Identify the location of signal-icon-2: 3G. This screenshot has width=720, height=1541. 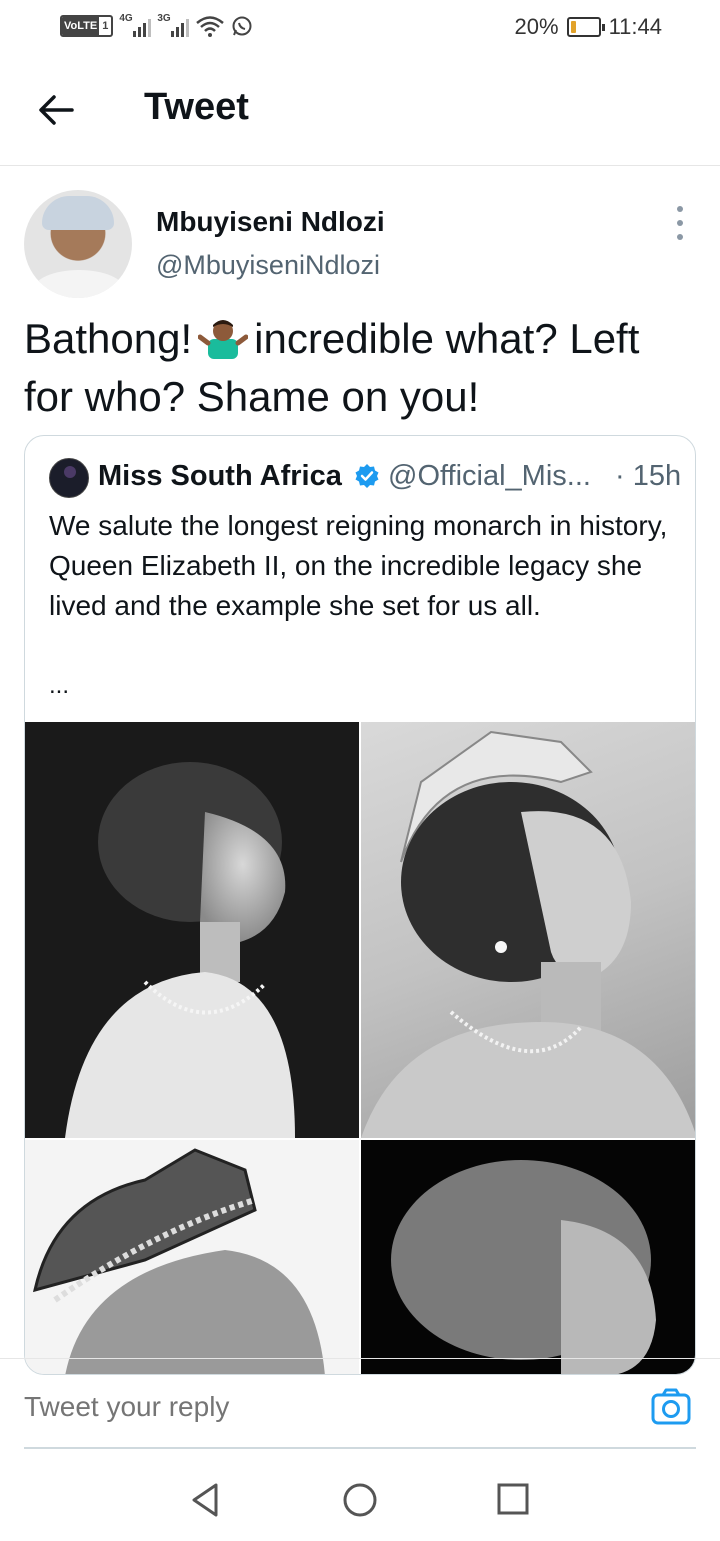
(173, 25).